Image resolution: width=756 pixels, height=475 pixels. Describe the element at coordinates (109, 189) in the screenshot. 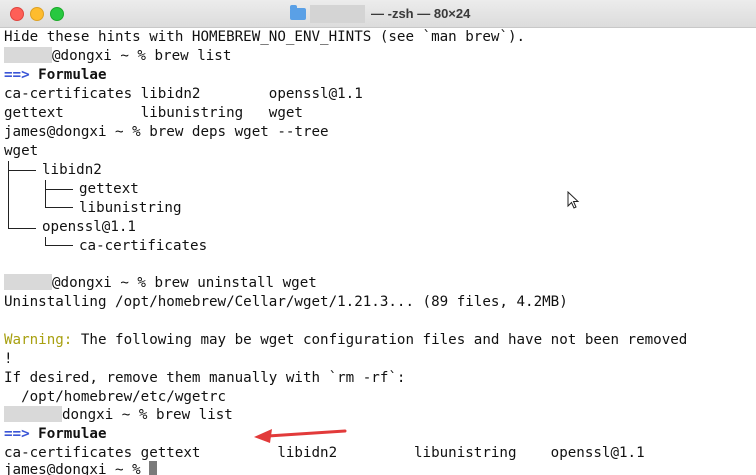

I see `tree-node-gettext: gettext` at that location.